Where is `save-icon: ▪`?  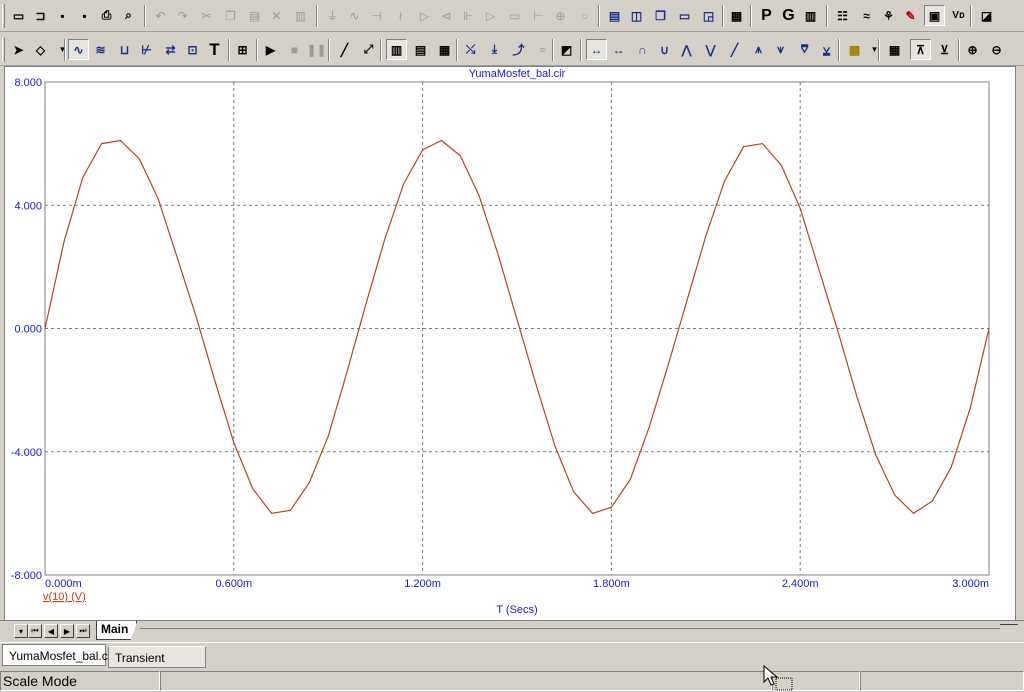
save-icon: ▪ is located at coordinates (62, 15).